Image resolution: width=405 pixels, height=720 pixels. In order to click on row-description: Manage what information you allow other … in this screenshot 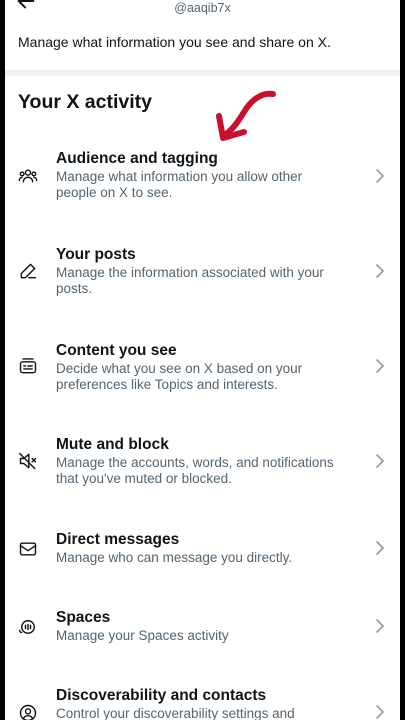, I will do `click(179, 184)`.